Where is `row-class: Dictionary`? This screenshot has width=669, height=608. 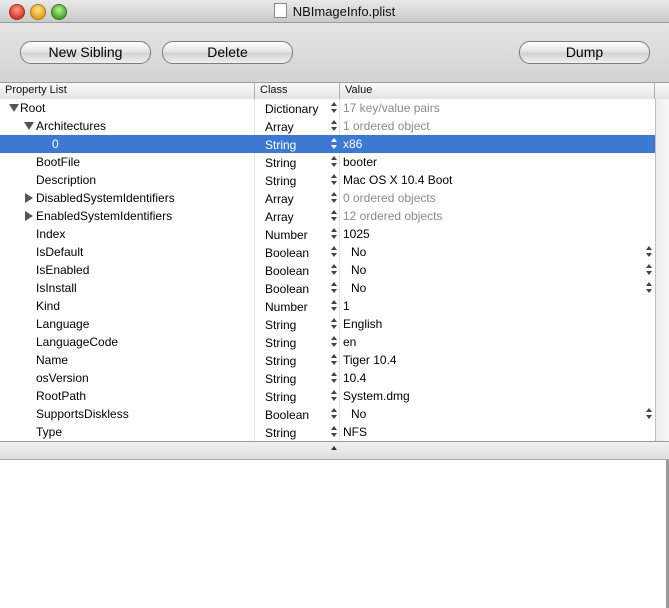 row-class: Dictionary is located at coordinates (291, 109).